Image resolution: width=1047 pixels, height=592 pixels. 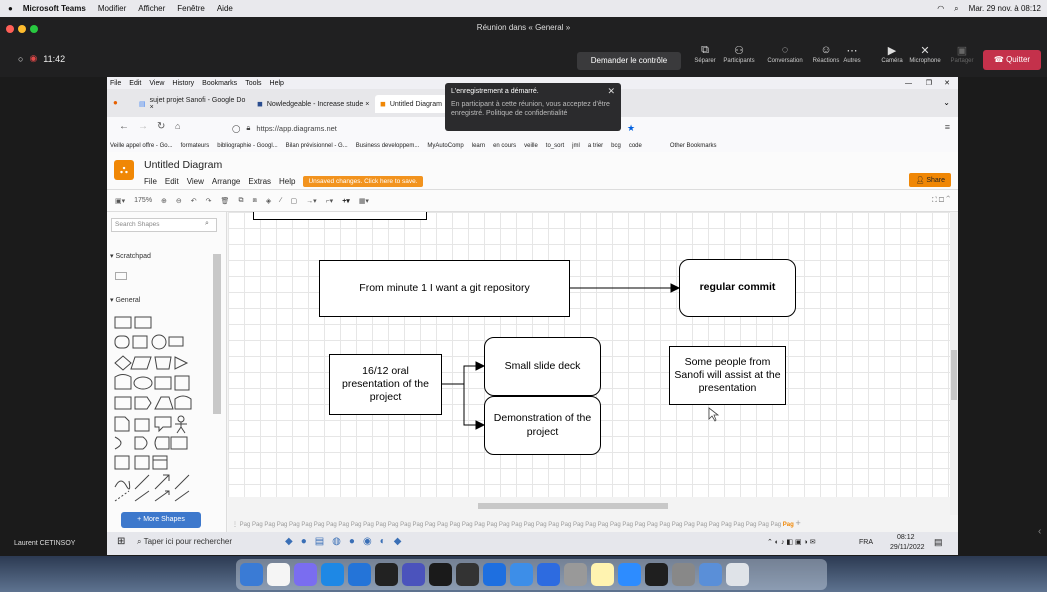 I want to click on restore-icon: ❐, so click(x=929, y=83).